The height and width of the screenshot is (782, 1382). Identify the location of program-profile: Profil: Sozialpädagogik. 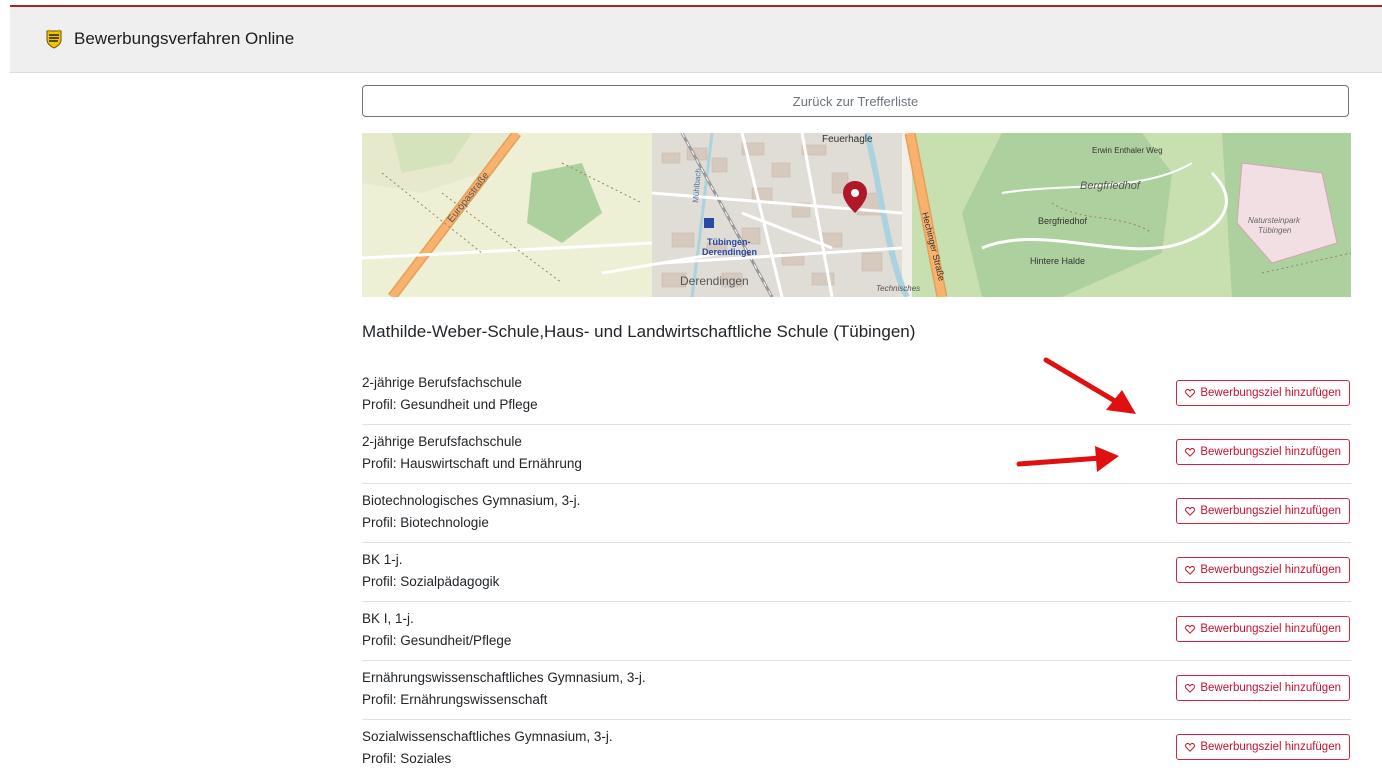
(431, 581).